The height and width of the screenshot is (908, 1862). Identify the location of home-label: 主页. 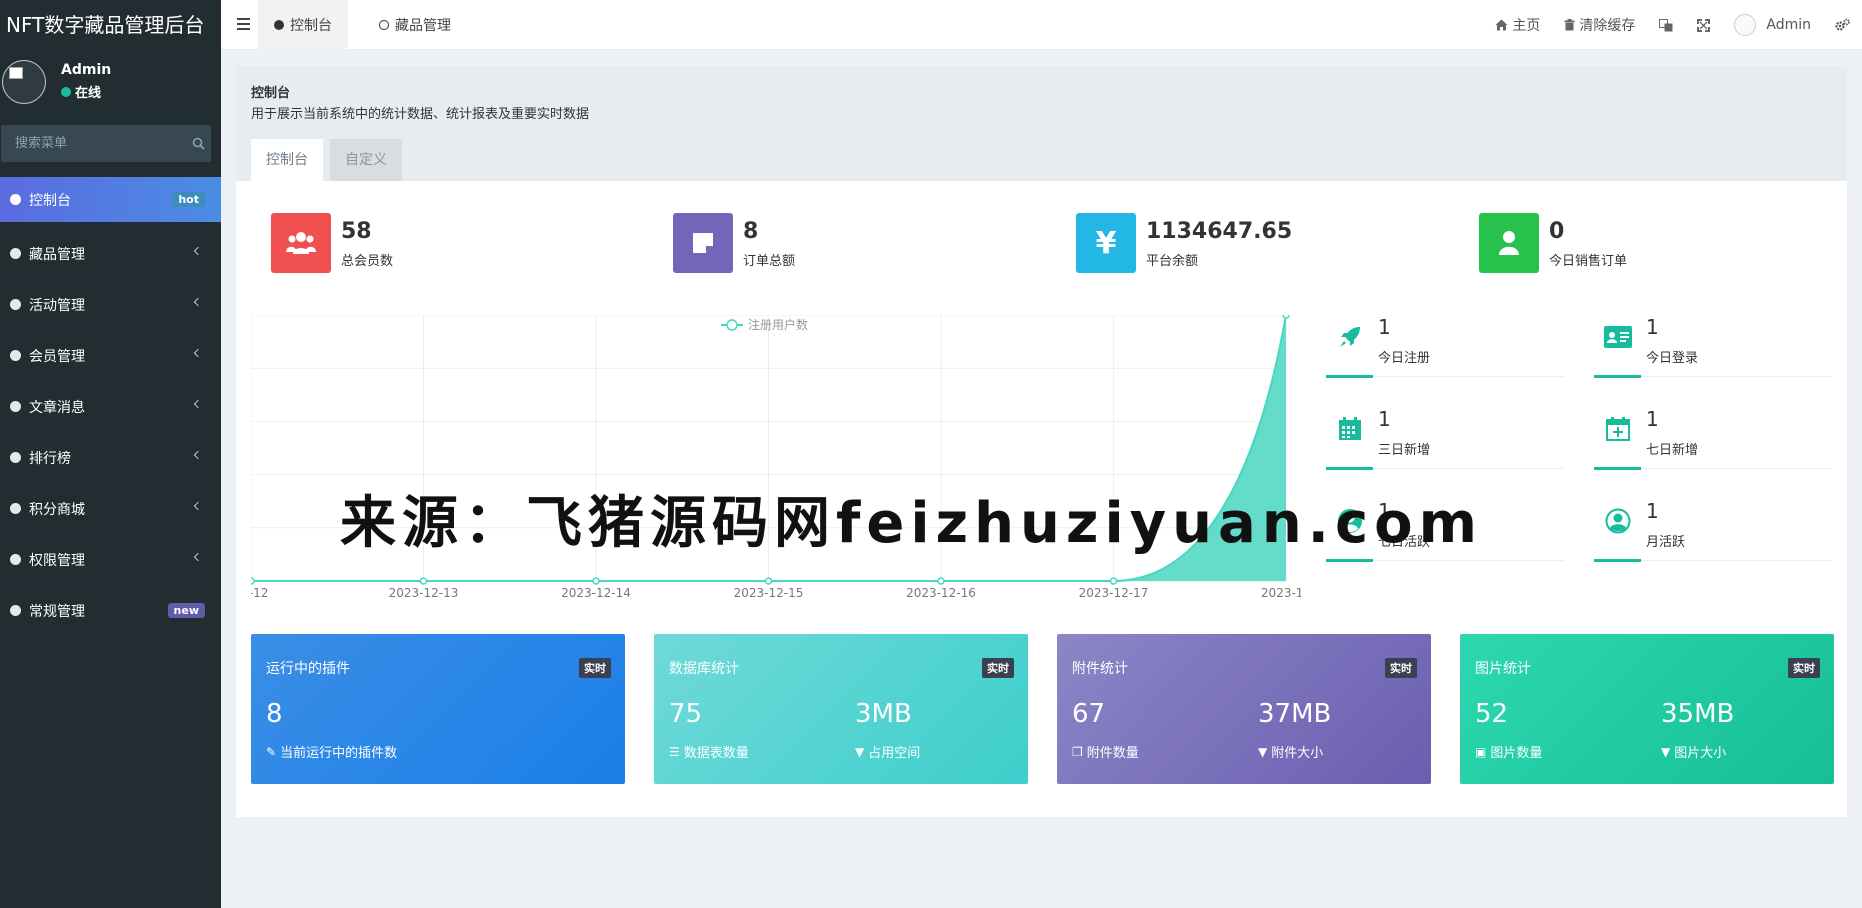
(1526, 26).